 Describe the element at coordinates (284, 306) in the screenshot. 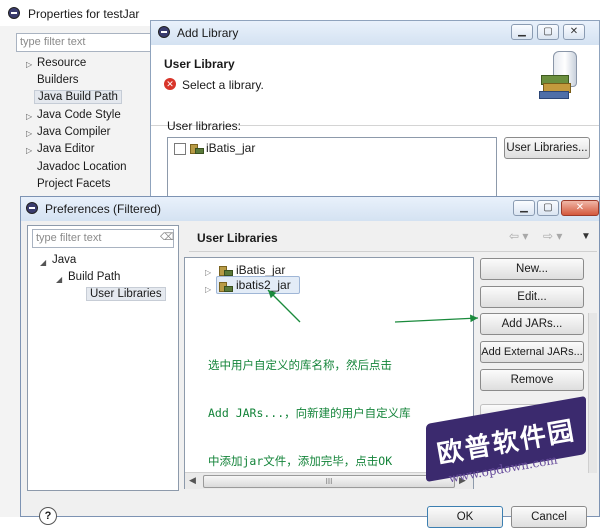

I see `annotation-arrow-to-library` at that location.